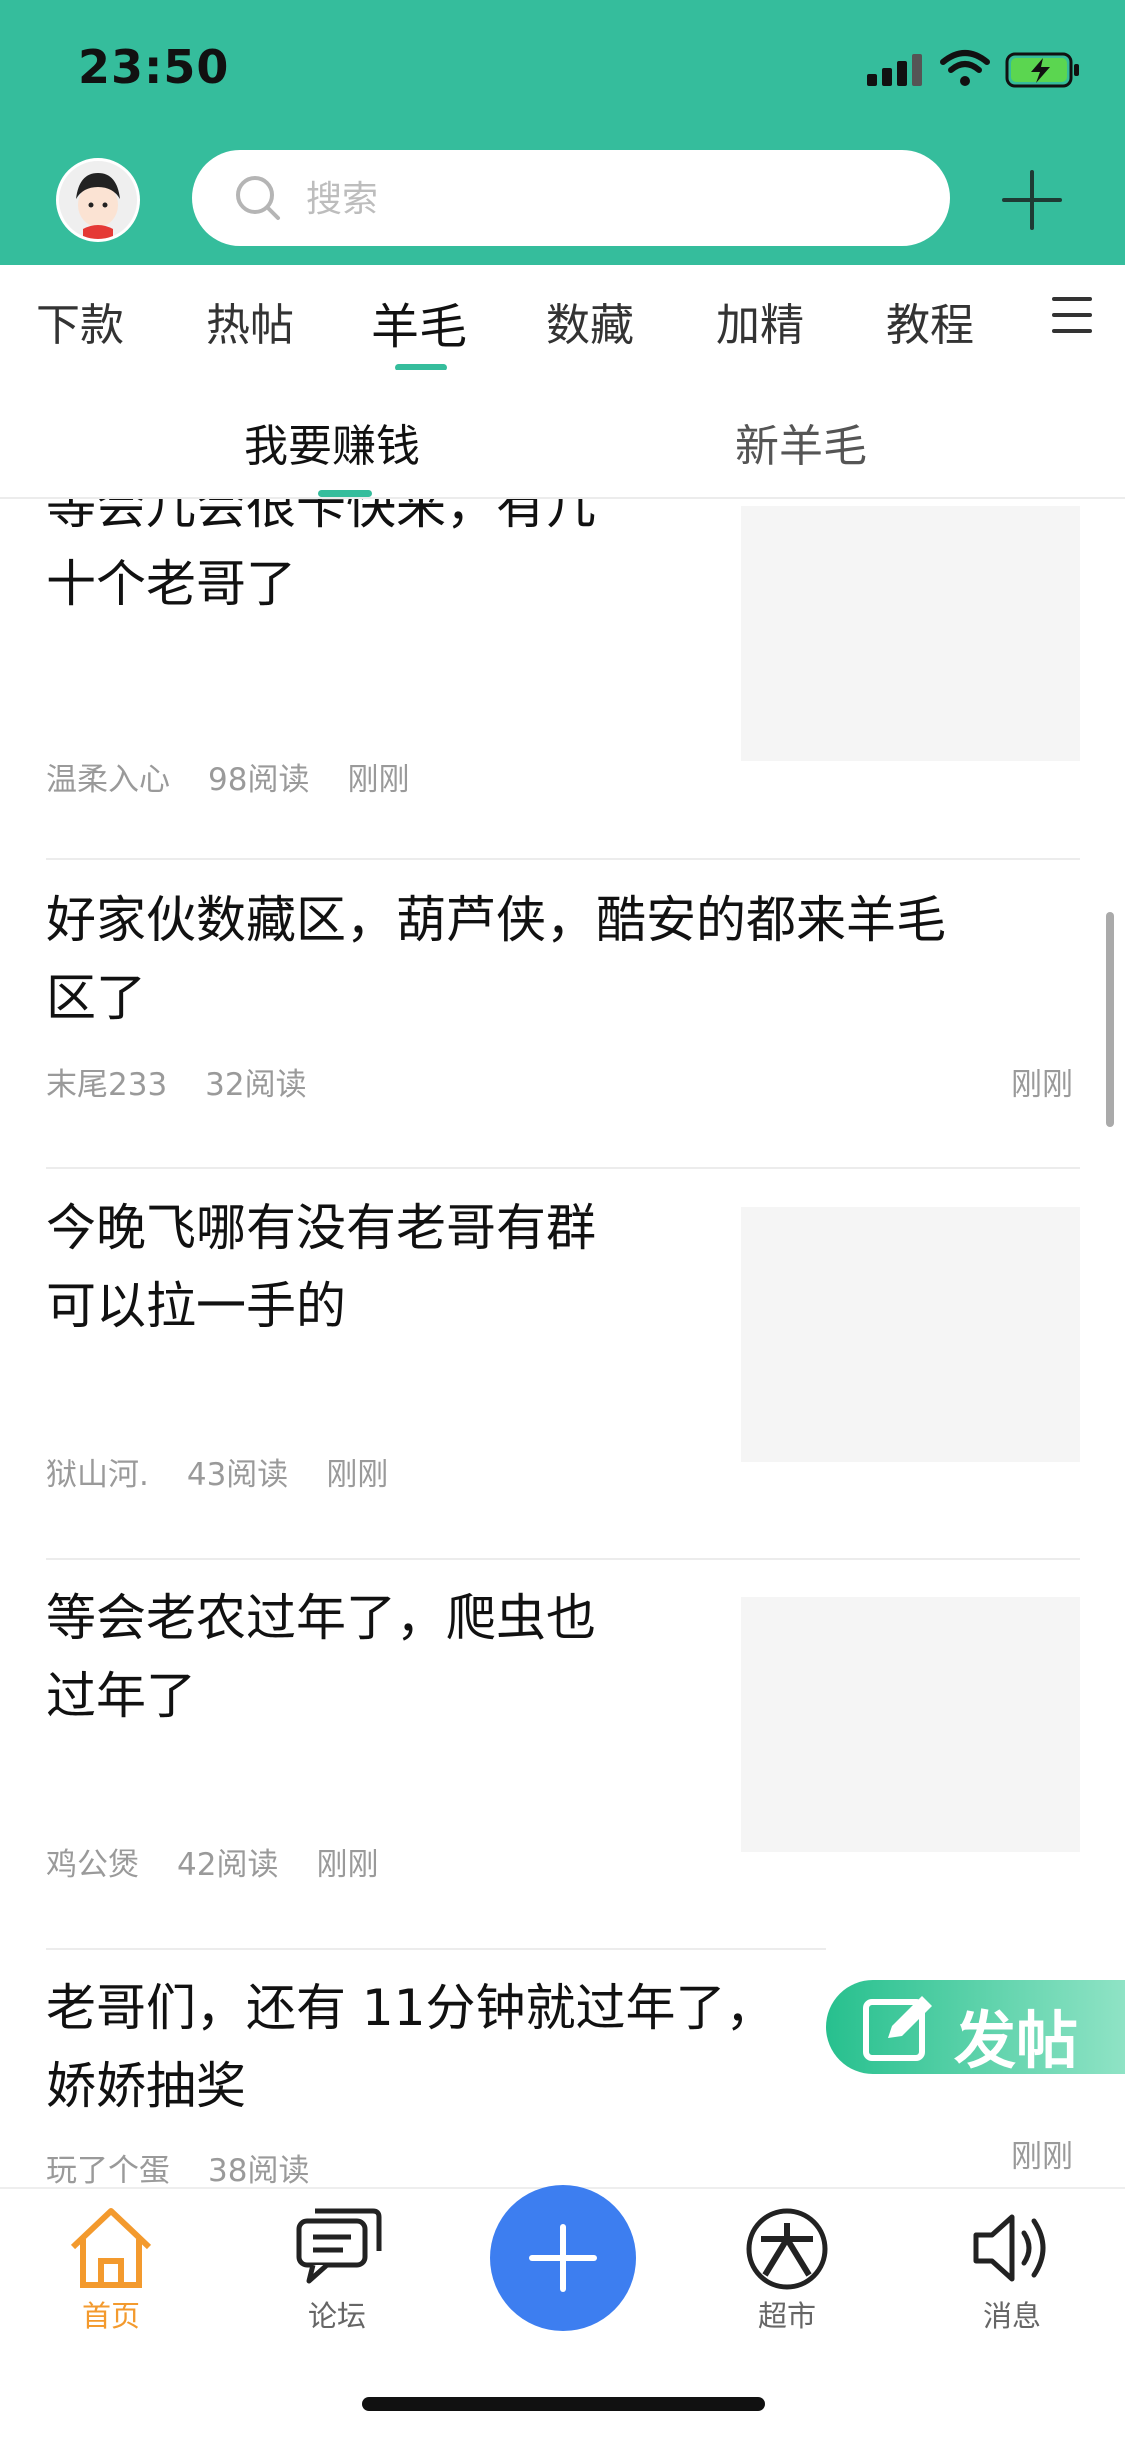 The image size is (1125, 2438). I want to click on post-title: 等会老农过年了，爬虫也 过年了, so click(321, 1657).